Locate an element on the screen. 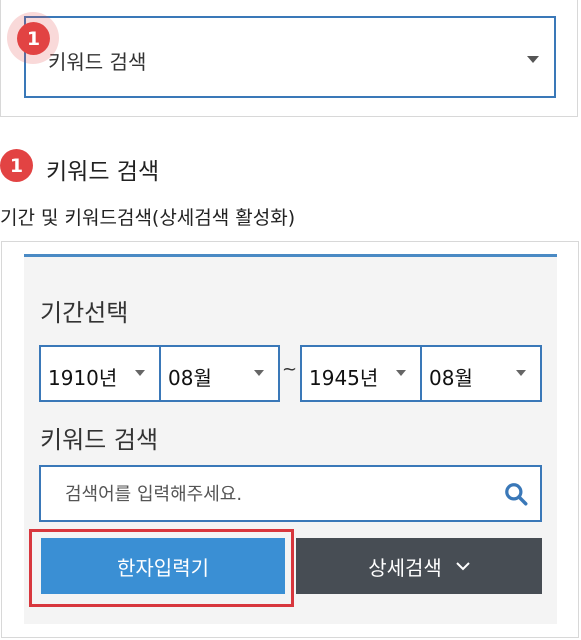 This screenshot has width=581, height=640. end-year-value: 1945년 is located at coordinates (344, 378).